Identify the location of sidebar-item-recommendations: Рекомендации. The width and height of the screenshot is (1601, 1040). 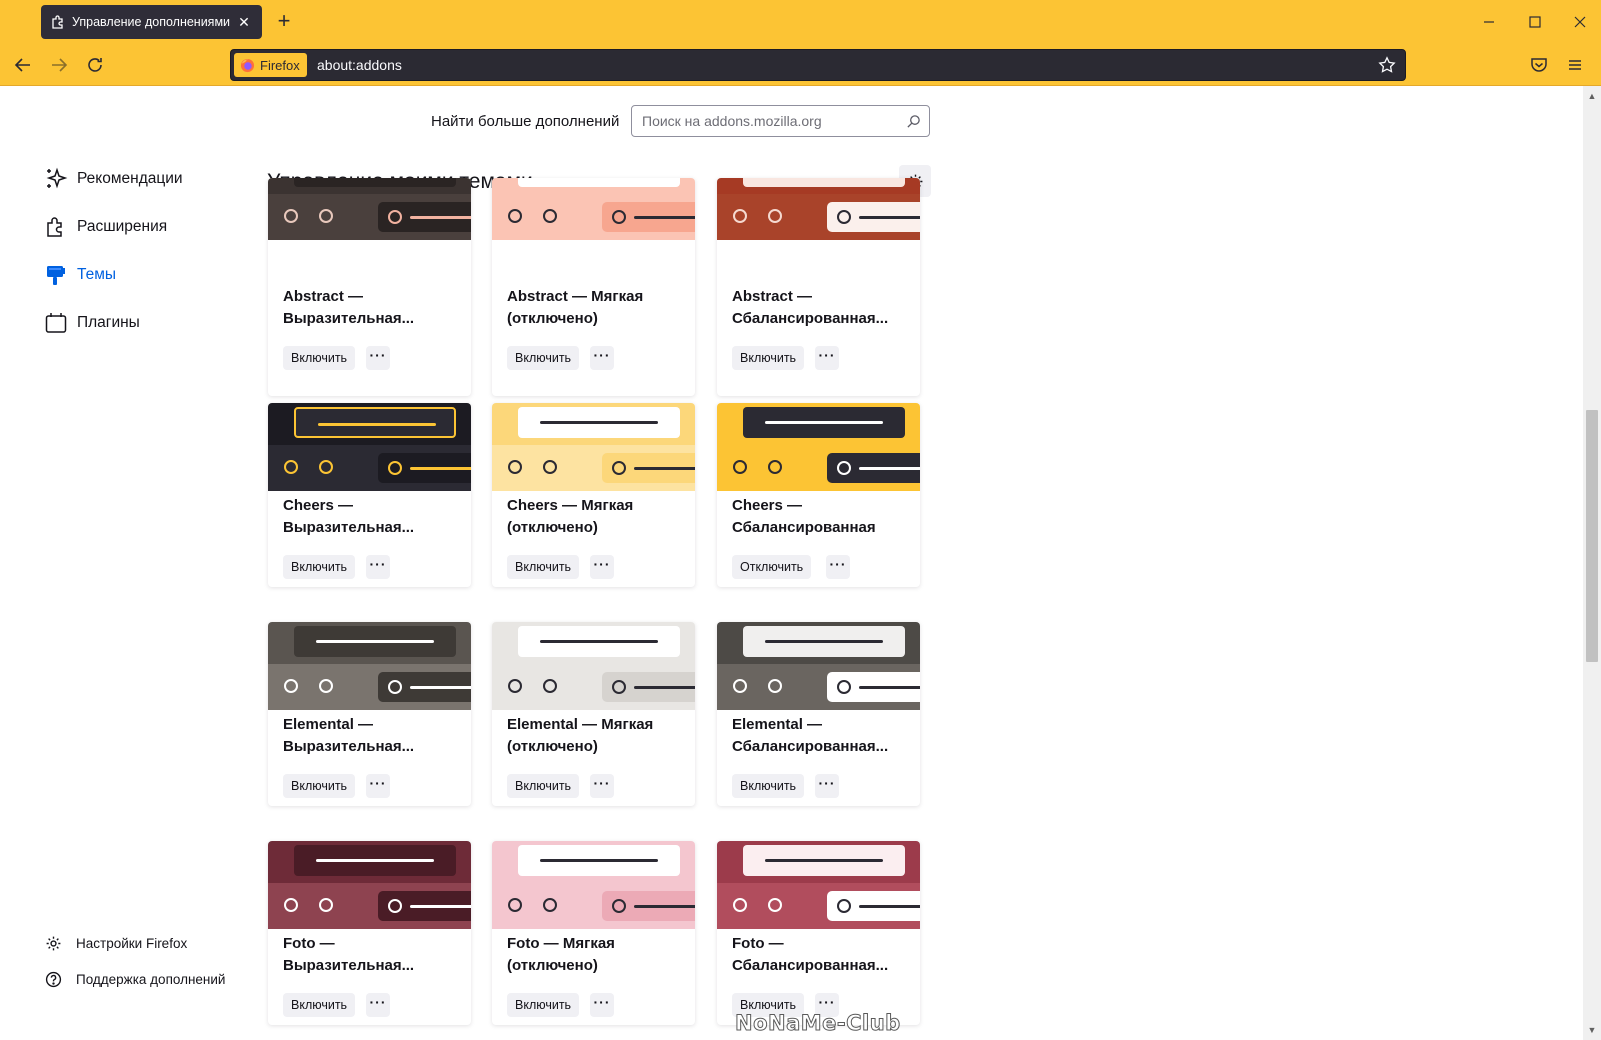
(113, 179).